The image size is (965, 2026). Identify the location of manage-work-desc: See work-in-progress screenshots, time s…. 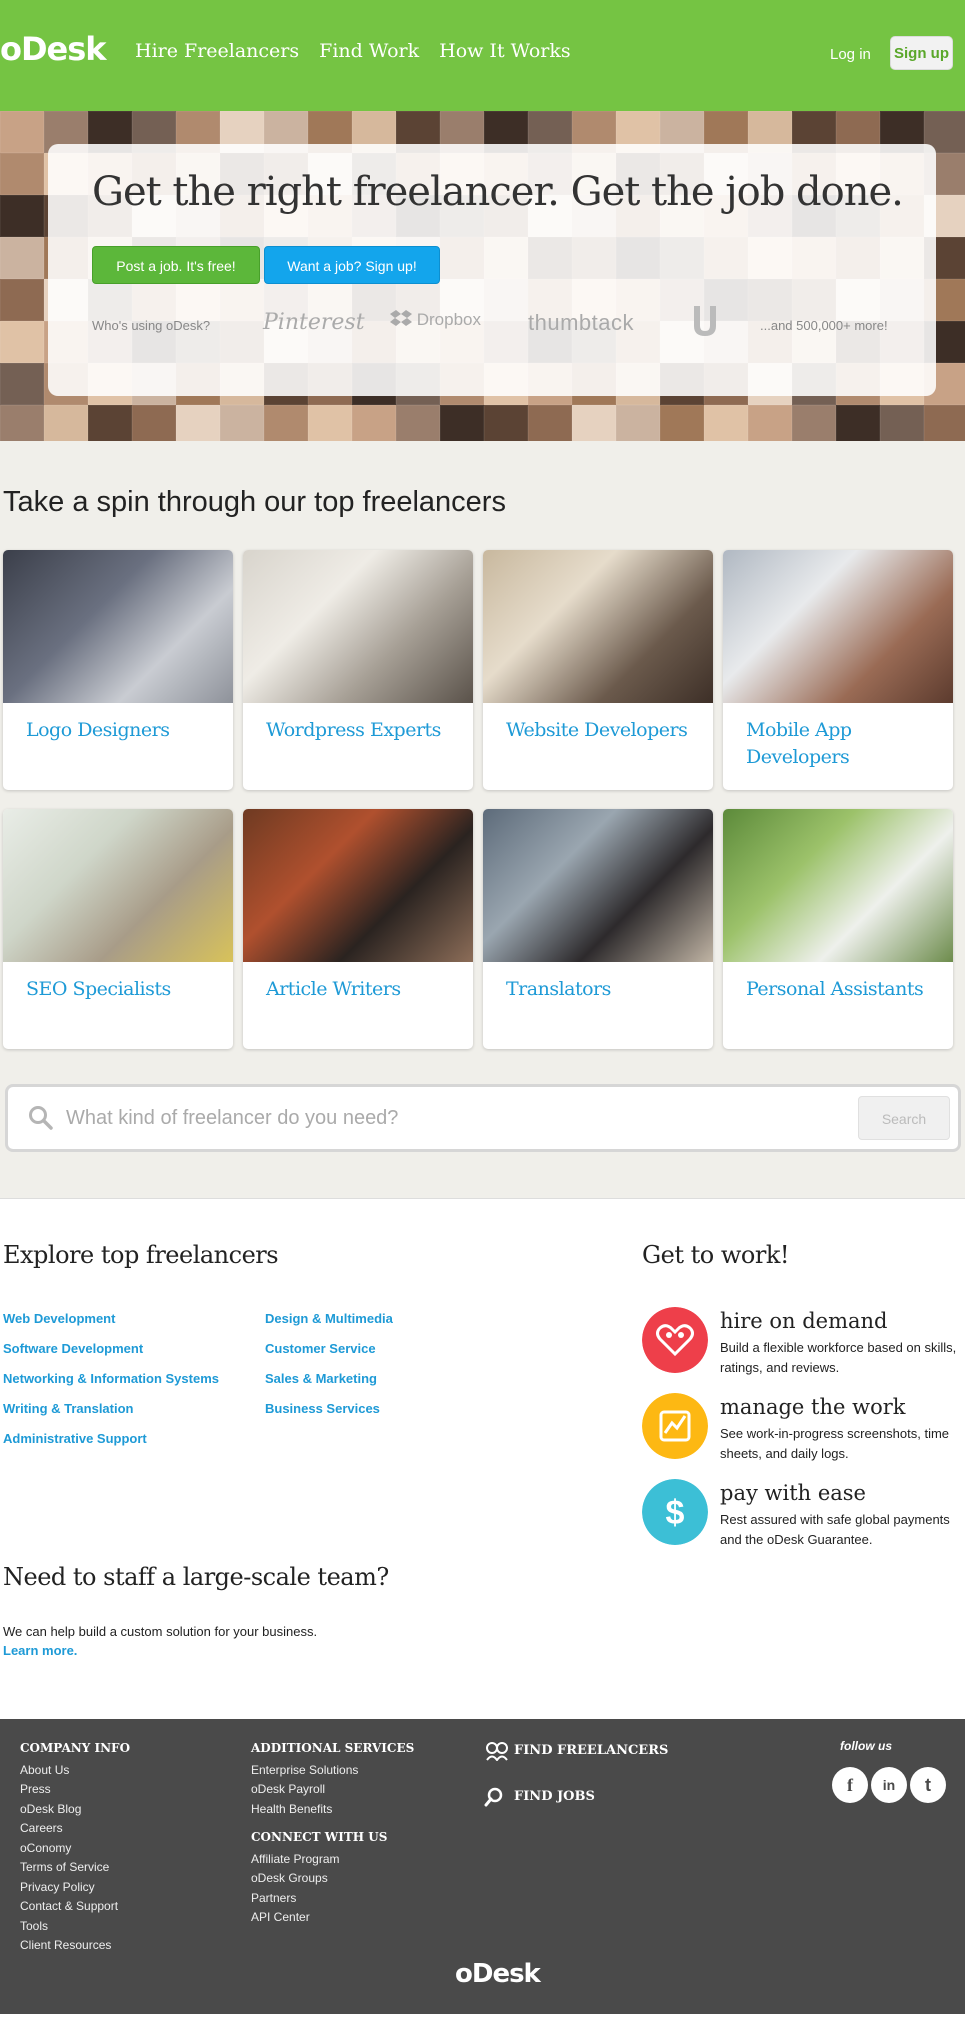
(835, 1443).